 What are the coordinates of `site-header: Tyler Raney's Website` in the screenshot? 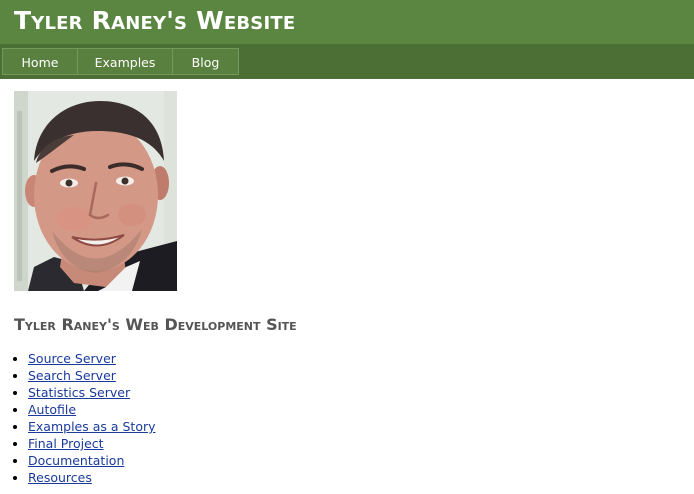 It's located at (347, 22).